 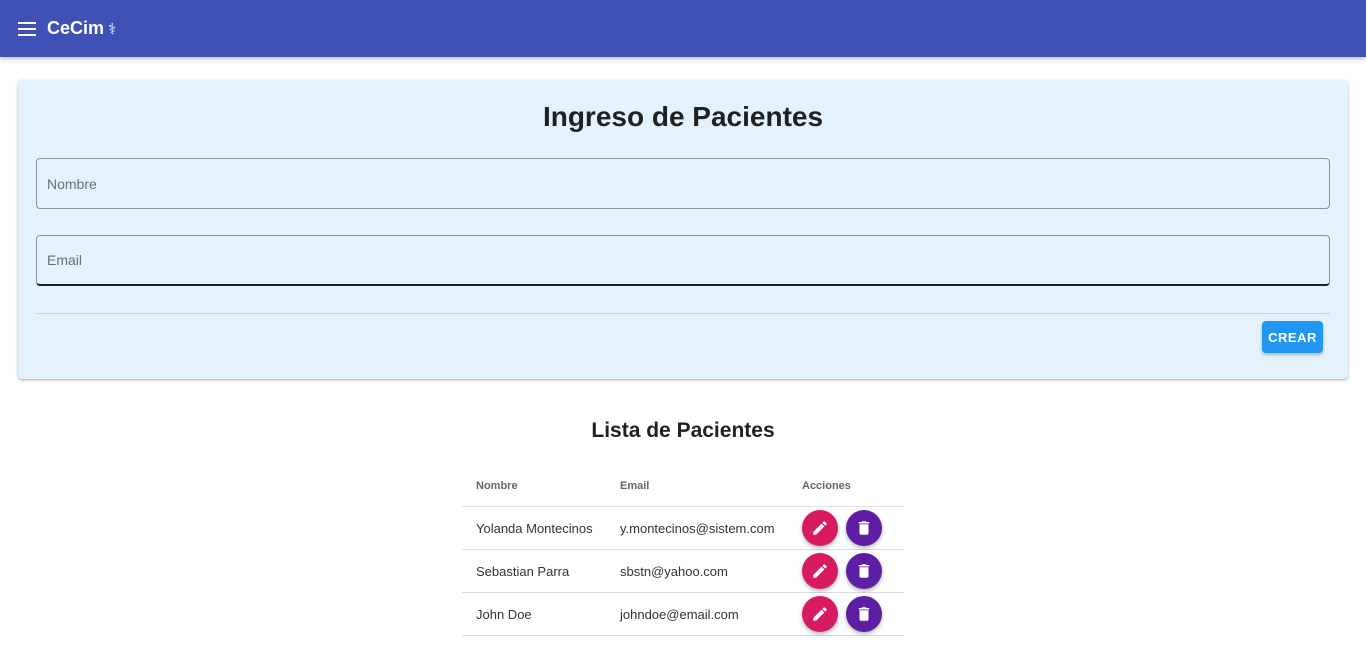 What do you see at coordinates (504, 614) in the screenshot?
I see `patient-name: John Doe` at bounding box center [504, 614].